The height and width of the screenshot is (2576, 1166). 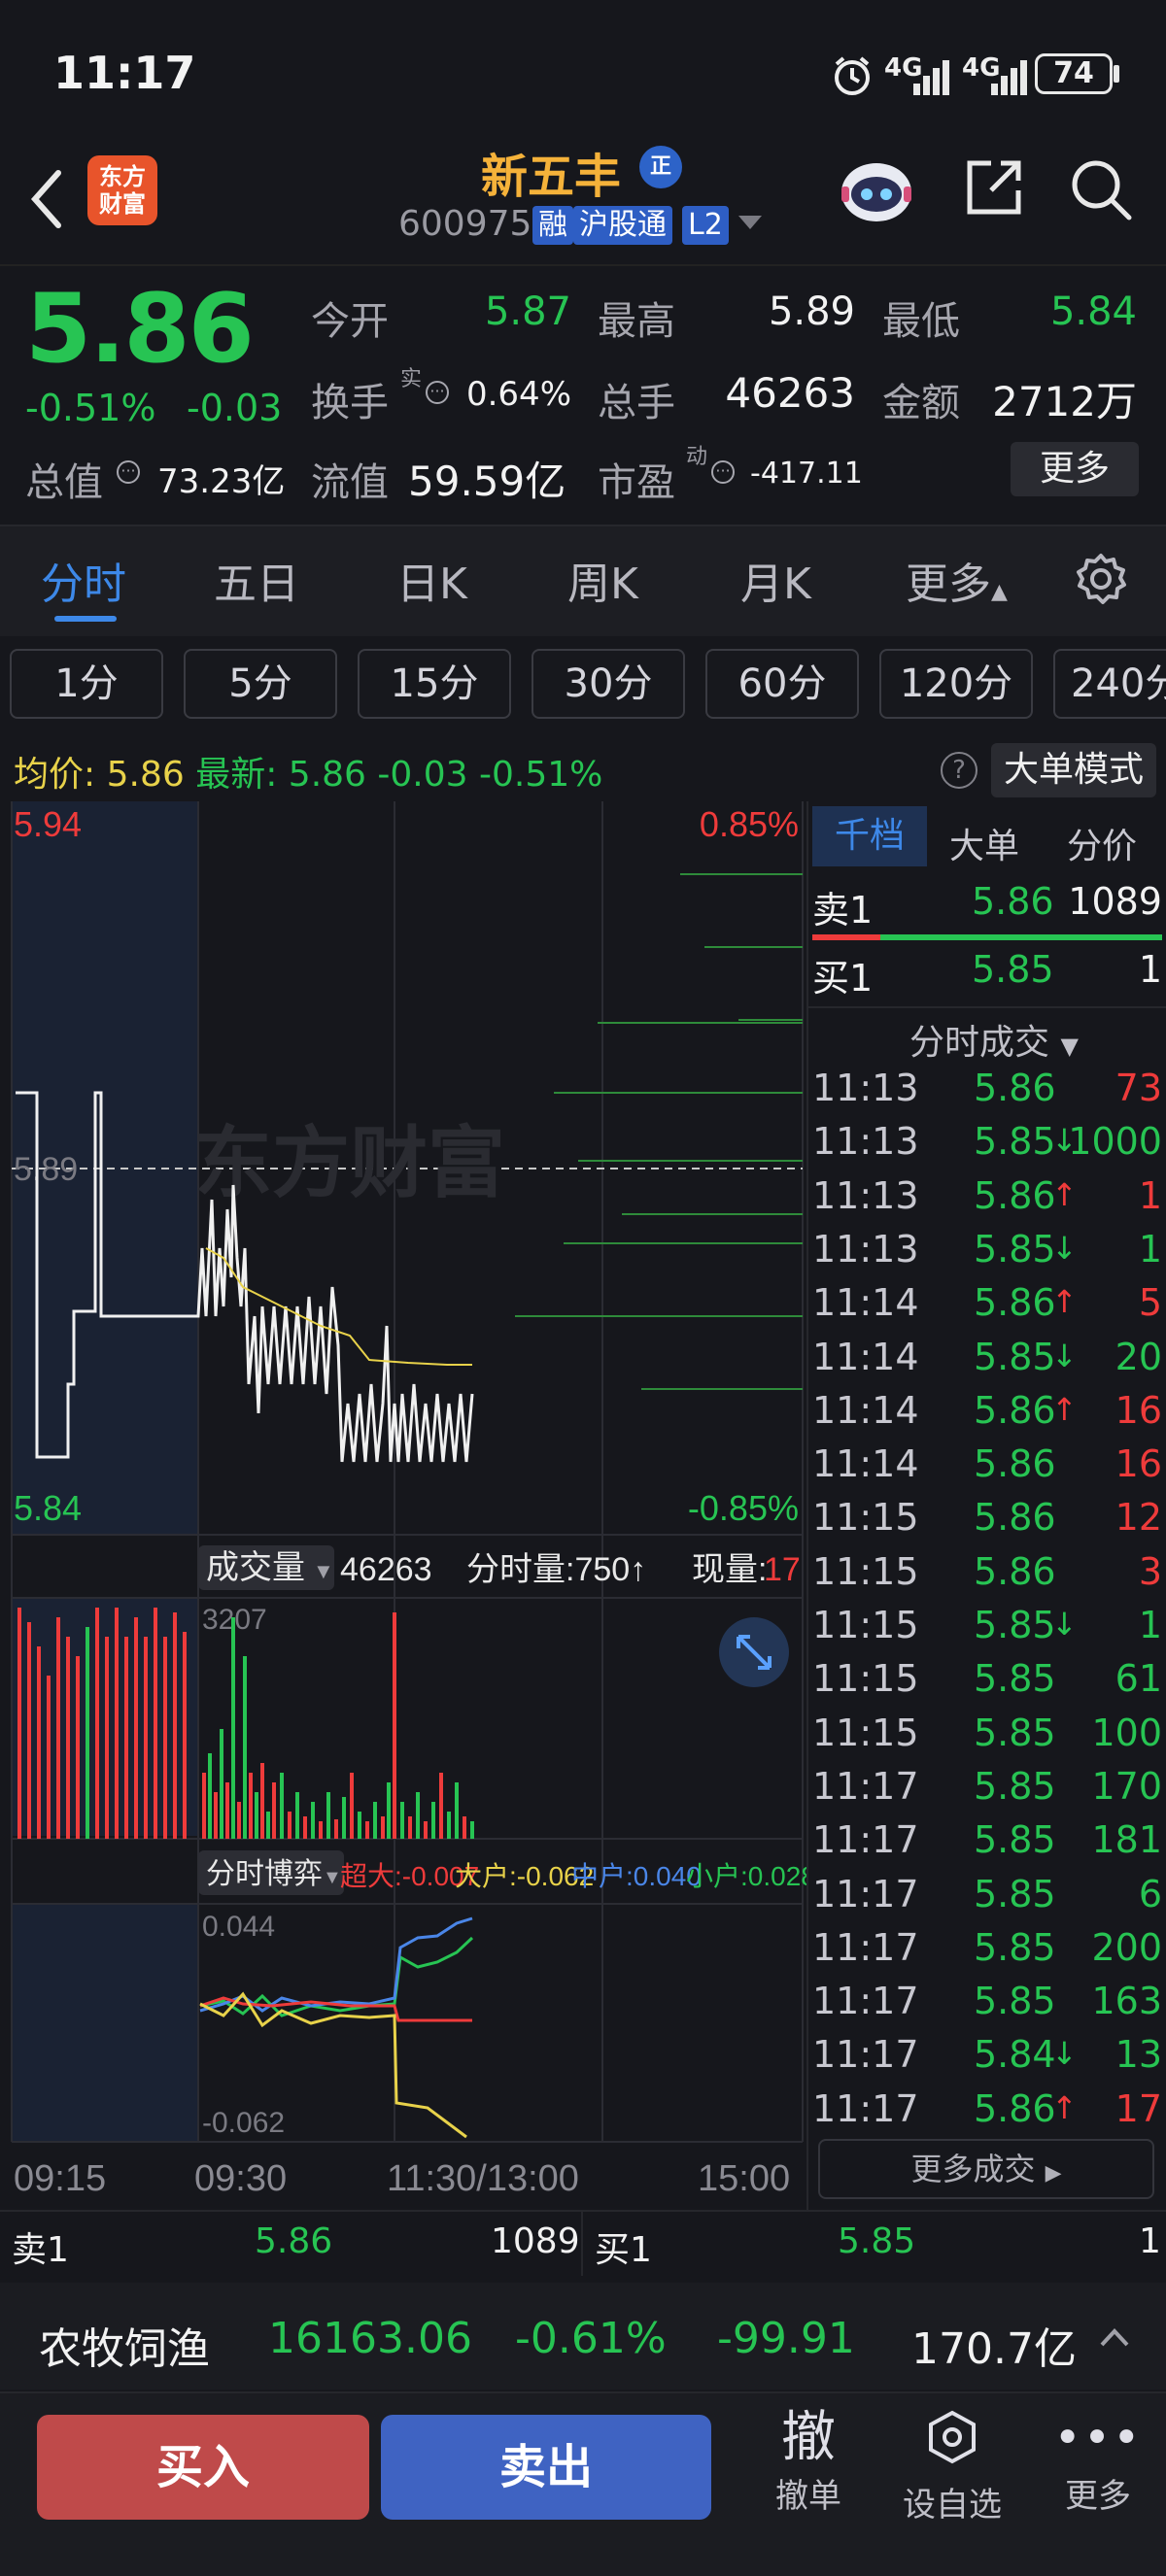 I want to click on trade-row: 11:15 5.86 12, so click(x=987, y=1522).